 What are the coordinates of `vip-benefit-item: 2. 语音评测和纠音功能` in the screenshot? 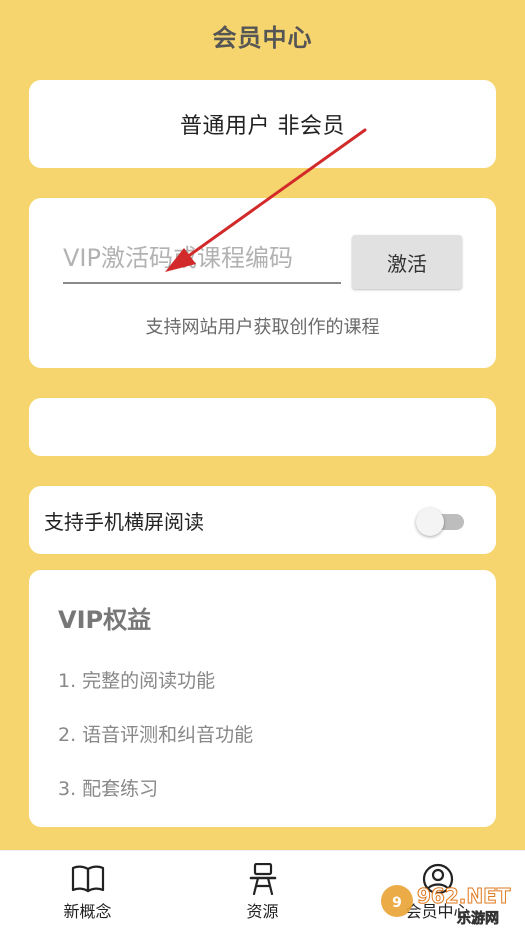 It's located at (156, 735).